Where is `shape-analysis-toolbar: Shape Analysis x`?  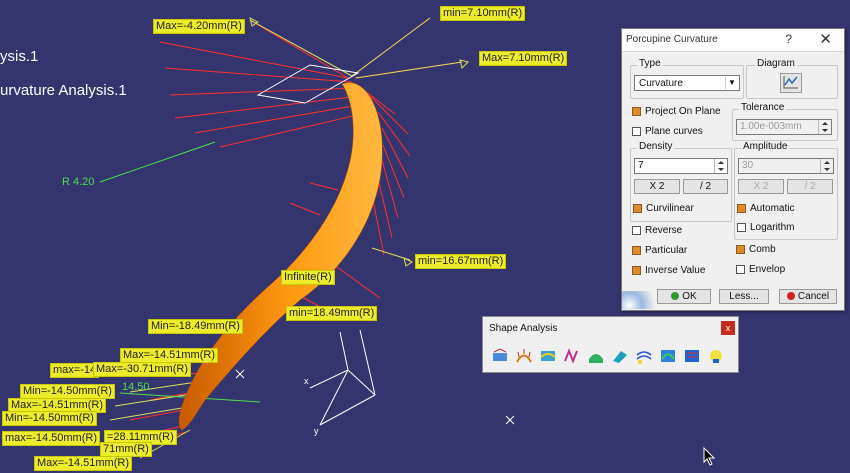
shape-analysis-toolbar: Shape Analysis x is located at coordinates (610, 344).